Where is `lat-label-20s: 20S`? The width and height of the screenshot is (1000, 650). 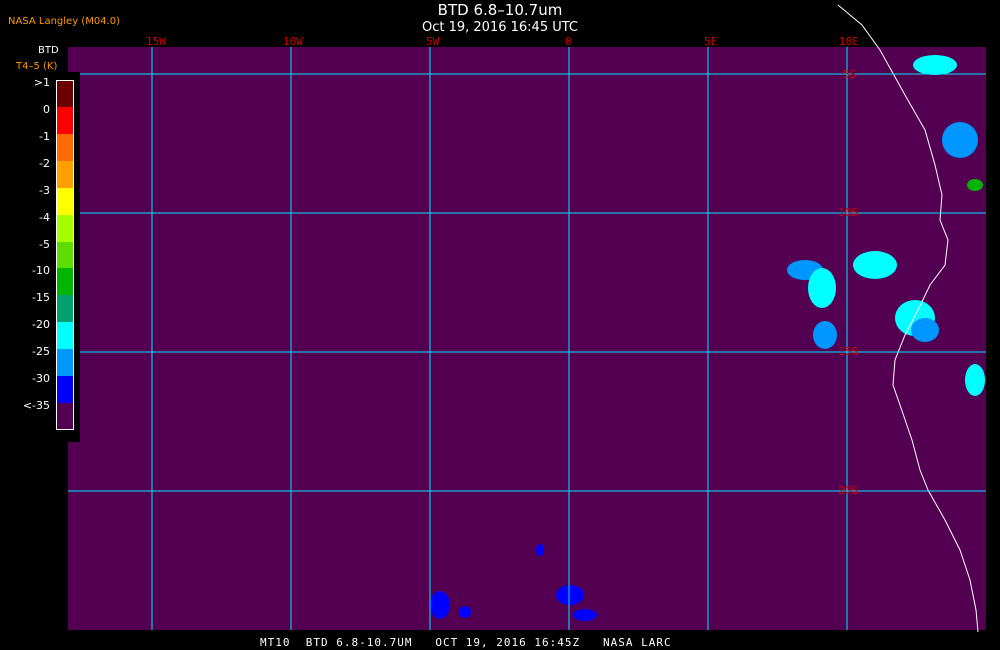 lat-label-20s: 20S is located at coordinates (848, 490).